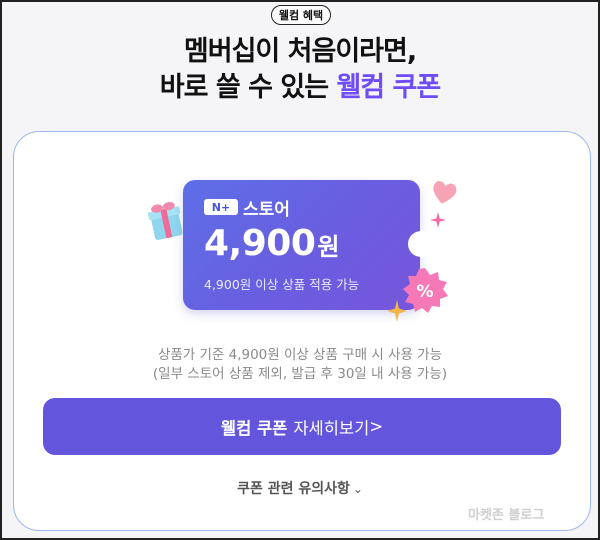  I want to click on brand-mark: N+, so click(221, 207).